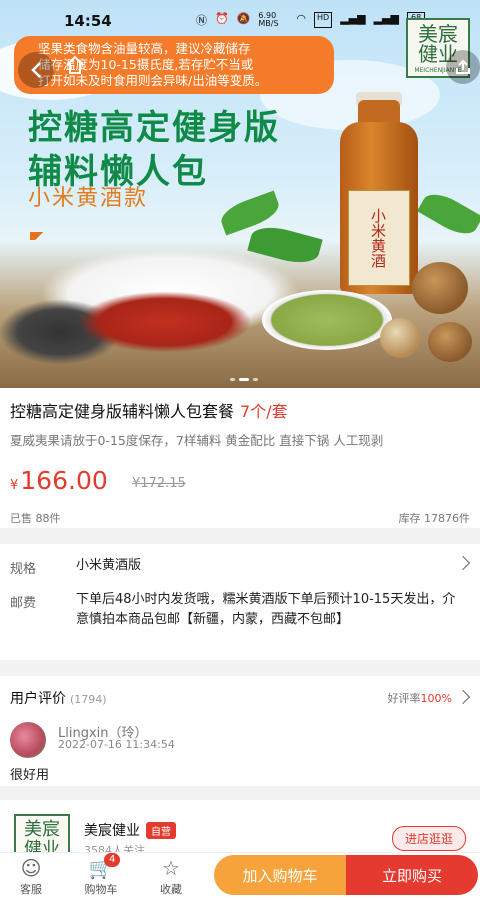 The width and height of the screenshot is (480, 900). What do you see at coordinates (161, 830) in the screenshot?
I see `self-operated-badge: 自营` at bounding box center [161, 830].